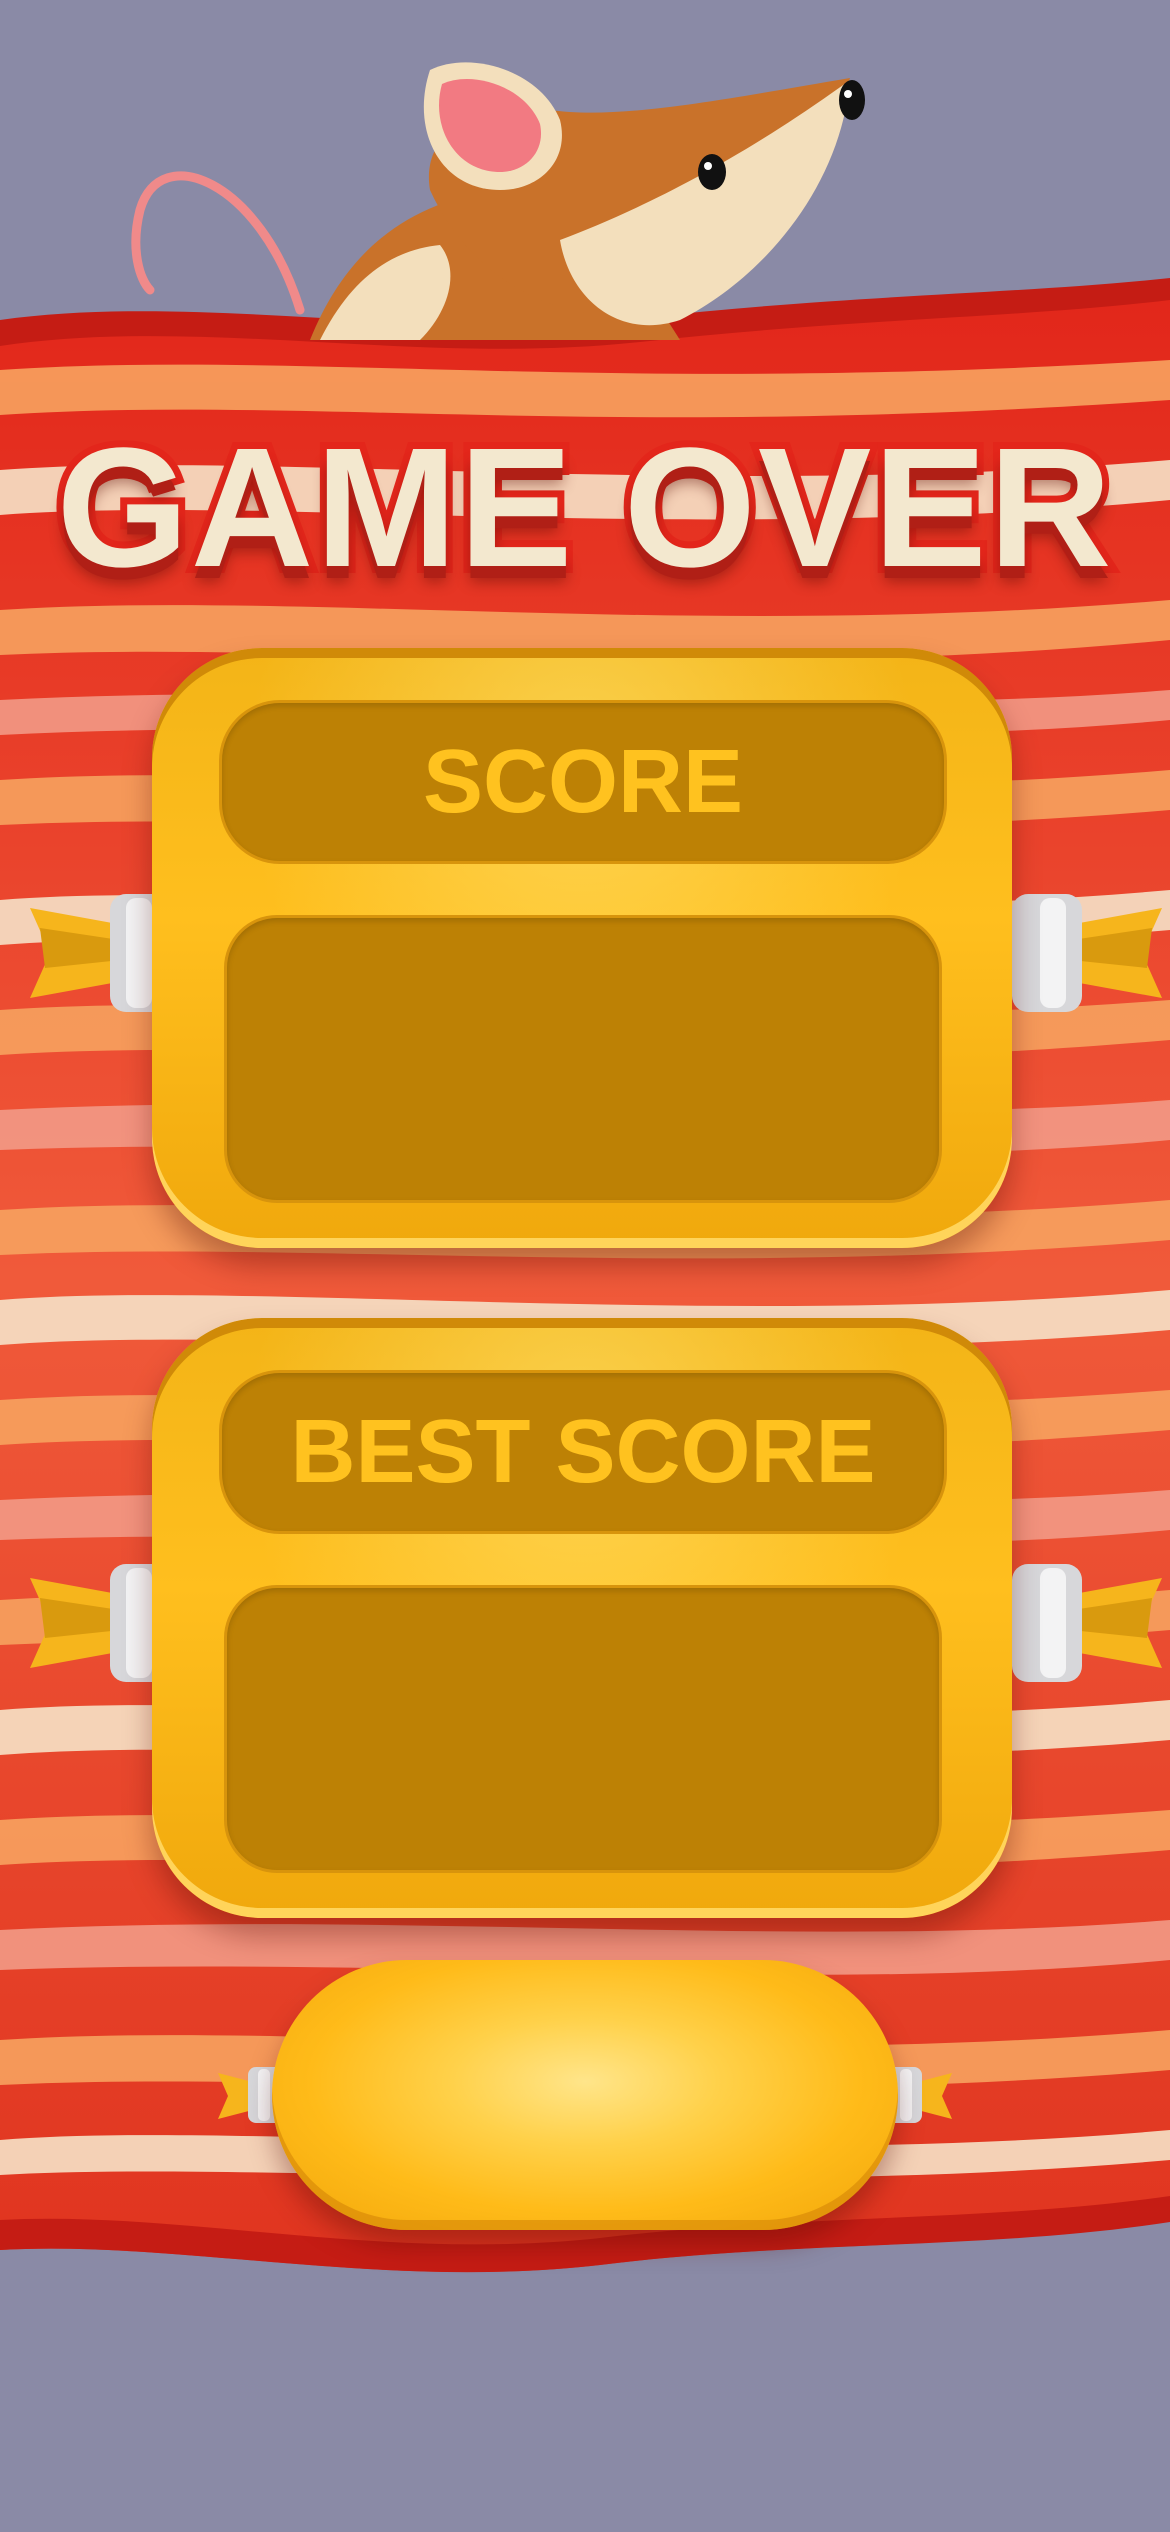  Describe the element at coordinates (583, 1059) in the screenshot. I see `score-value` at that location.